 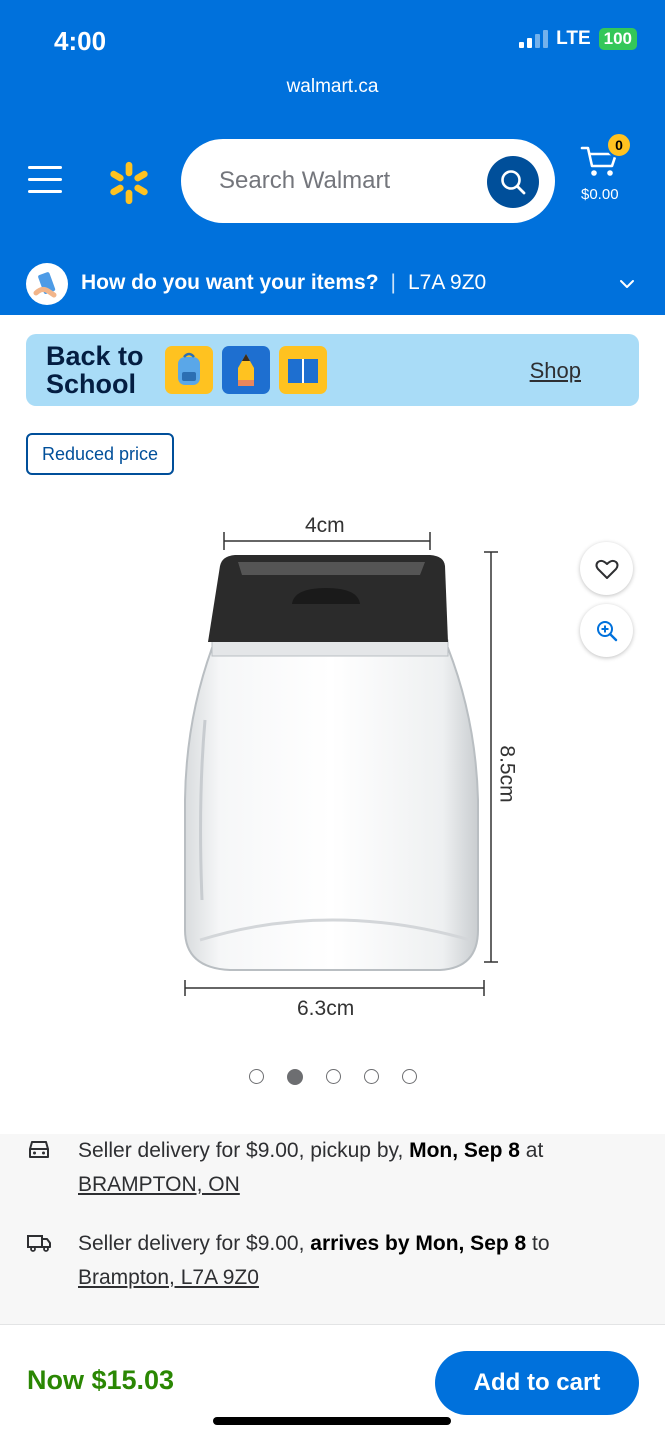 I want to click on book-icon, so click(x=303, y=370).